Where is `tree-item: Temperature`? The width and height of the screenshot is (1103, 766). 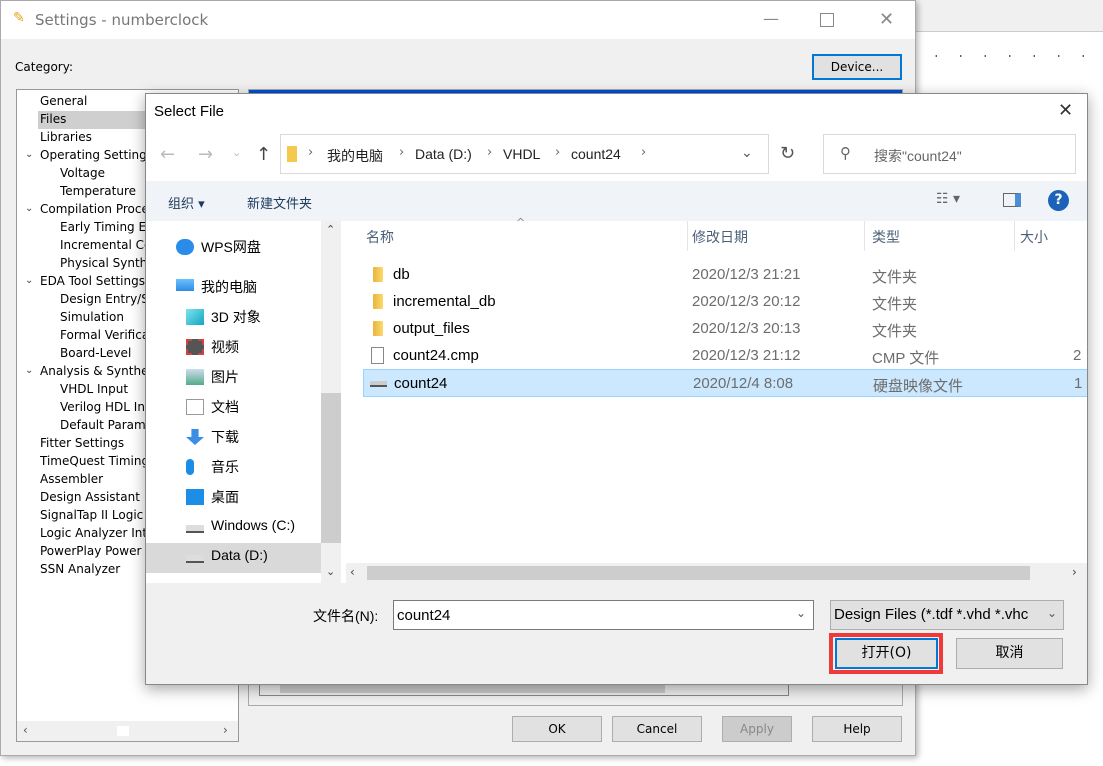 tree-item: Temperature is located at coordinates (98, 191).